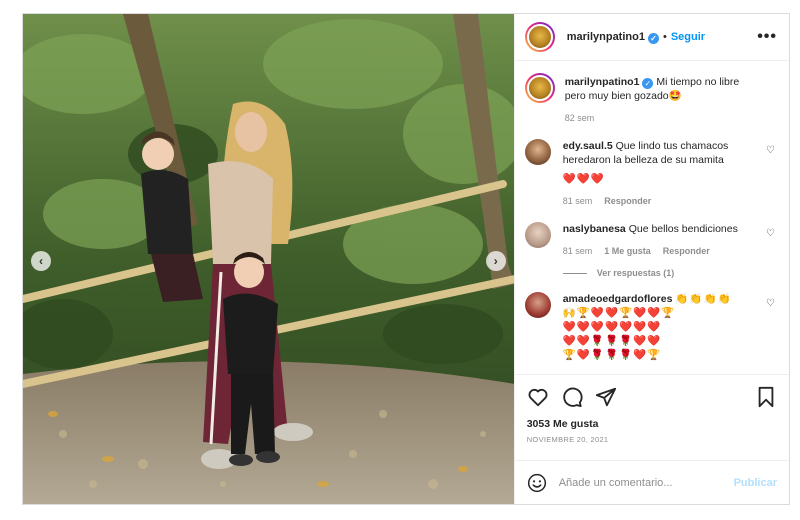 This screenshot has height=520, width=800. I want to click on bookmark-icon, so click(766, 397).